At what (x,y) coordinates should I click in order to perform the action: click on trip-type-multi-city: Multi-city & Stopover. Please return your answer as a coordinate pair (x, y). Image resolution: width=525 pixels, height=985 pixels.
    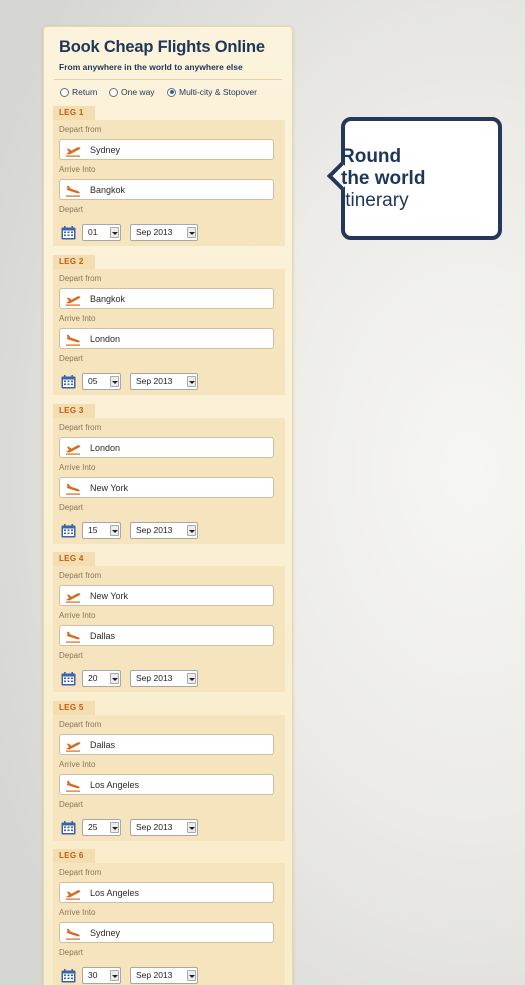
    Looking at the image, I should click on (212, 92).